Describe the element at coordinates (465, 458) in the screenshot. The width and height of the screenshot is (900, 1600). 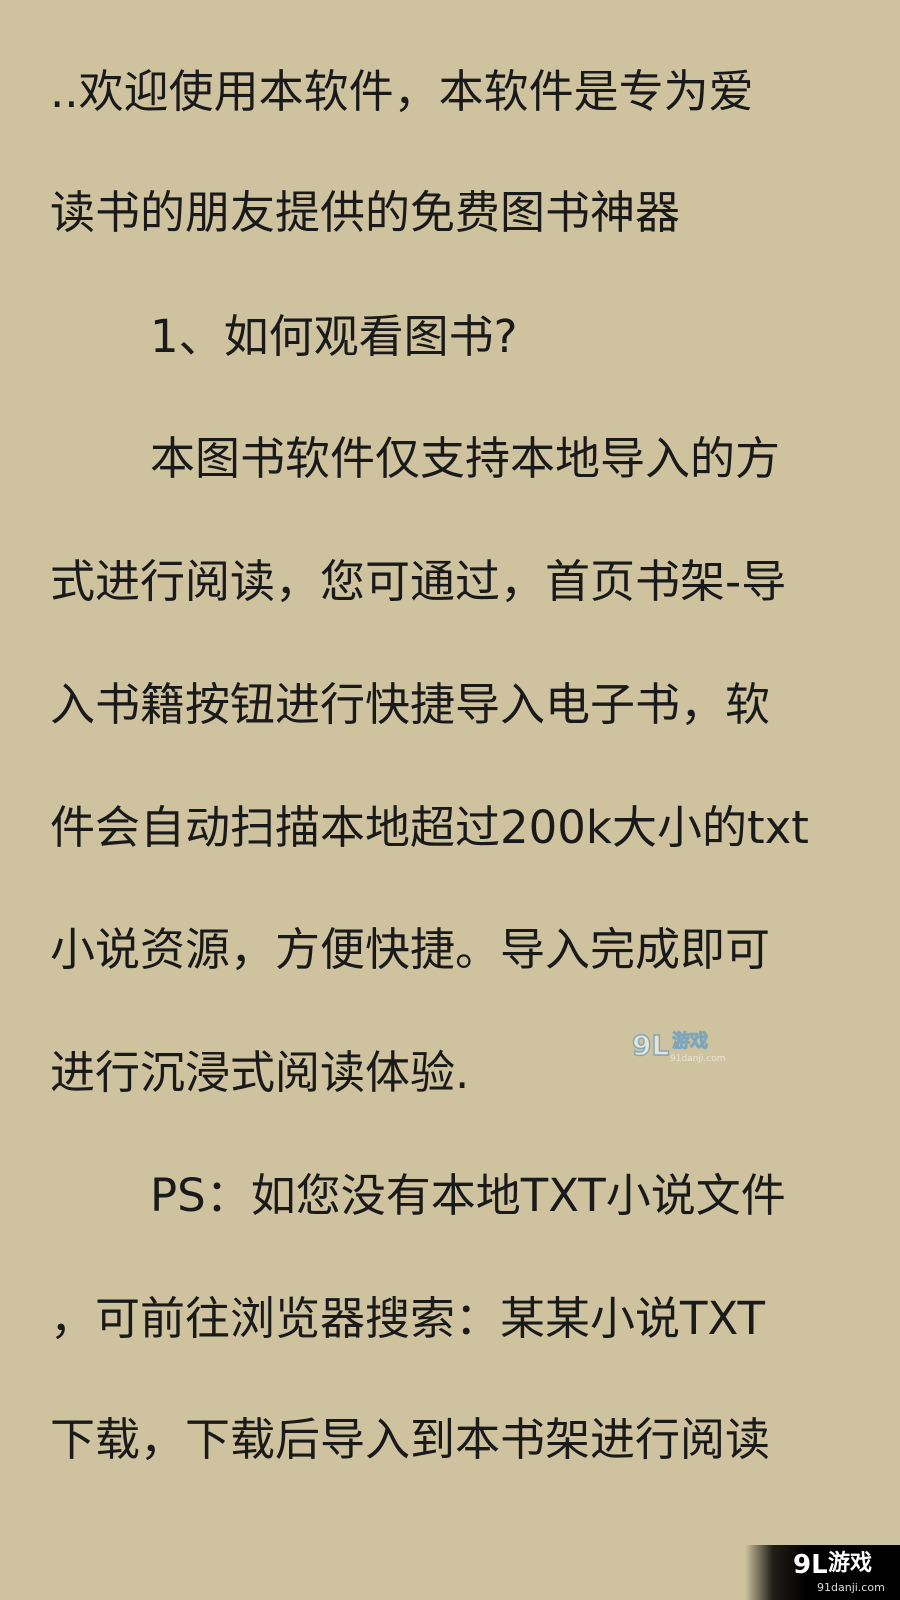
I see `text-line-4: 本图书软件仅支持本地导入的方` at that location.